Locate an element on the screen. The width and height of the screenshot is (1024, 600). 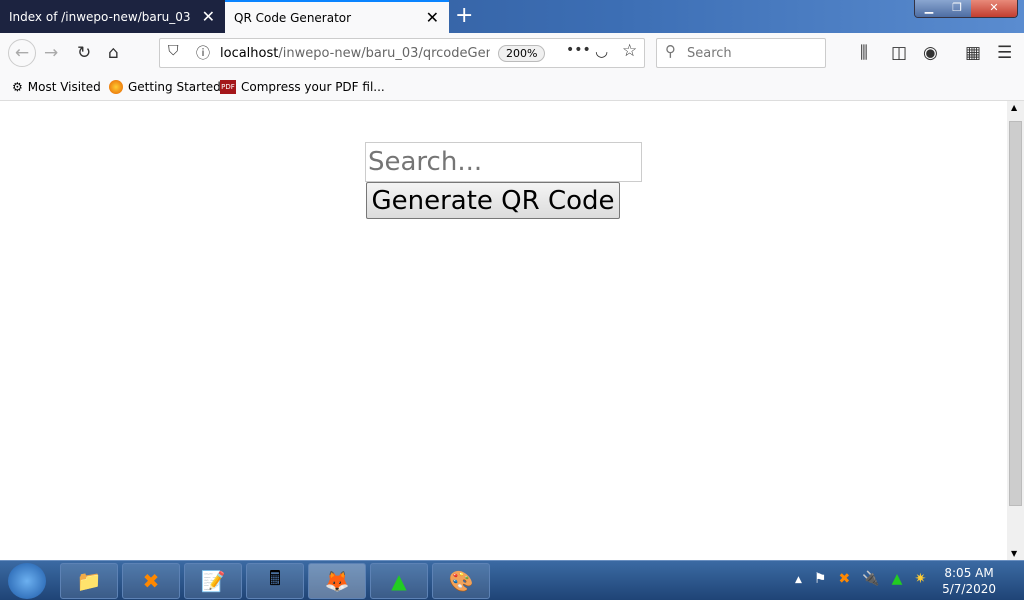
search-input is located at coordinates (503, 162).